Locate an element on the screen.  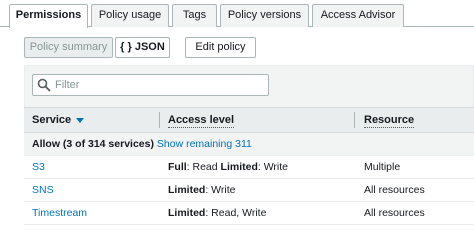
table-header: Service Access level Resource is located at coordinates (249, 120).